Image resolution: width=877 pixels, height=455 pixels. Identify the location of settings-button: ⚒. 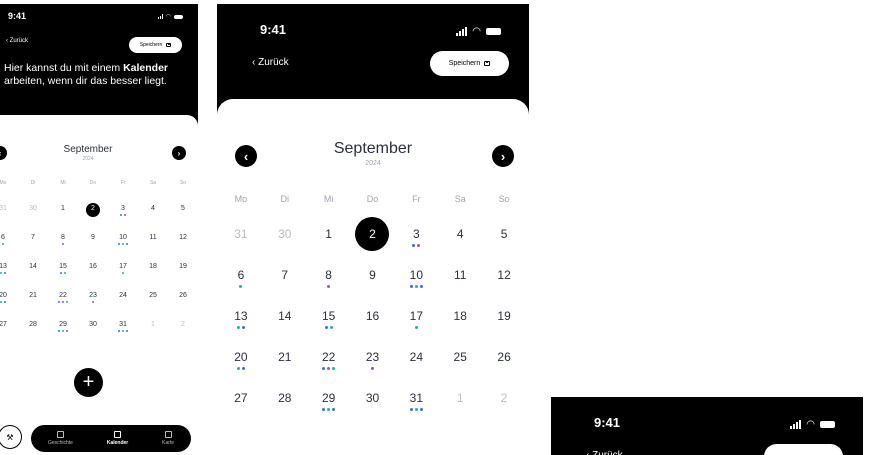
(11, 437).